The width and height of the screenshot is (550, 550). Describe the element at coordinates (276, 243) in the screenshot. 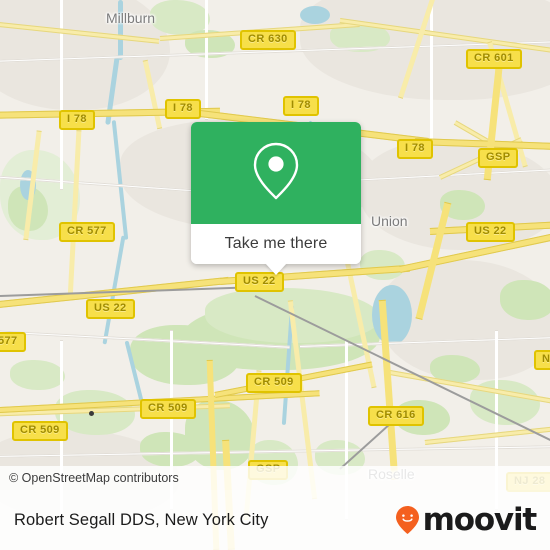

I see `take-me-there-label: Take me there` at that location.